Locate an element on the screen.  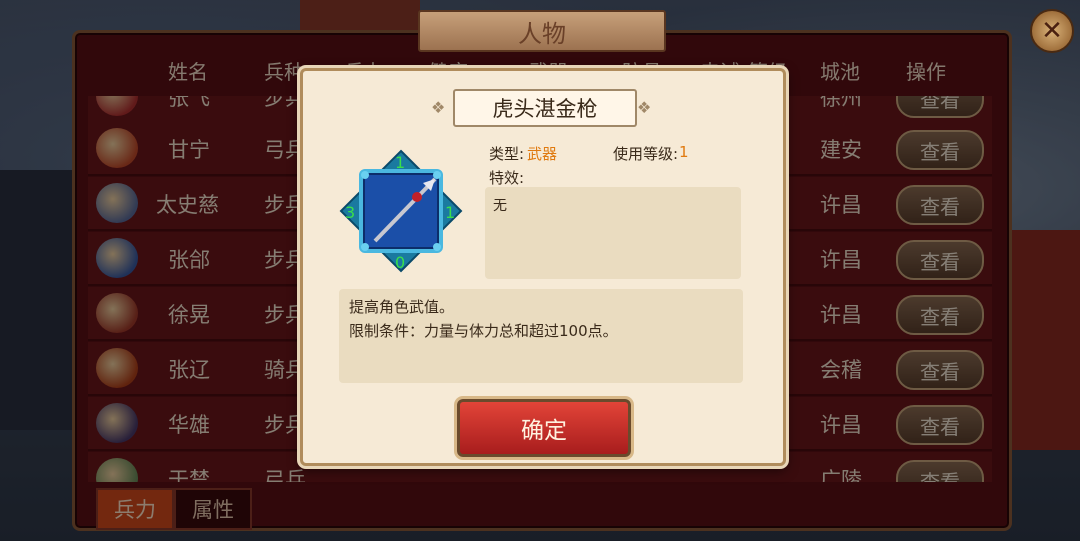
description-line: 限制条件：力量与体力总和超过100点。 is located at coordinates (483, 331).